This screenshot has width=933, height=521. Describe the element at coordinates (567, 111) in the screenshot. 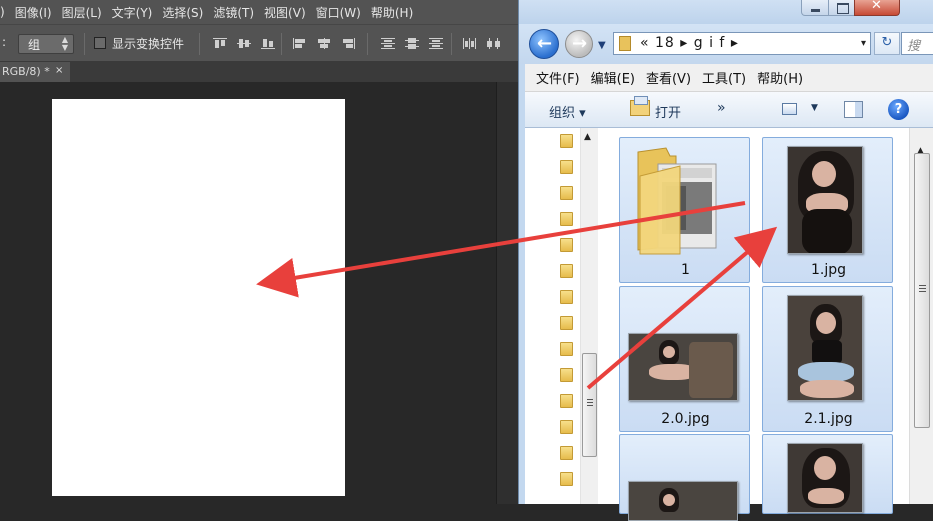

I see `organize-button: 组织 ▾` at that location.